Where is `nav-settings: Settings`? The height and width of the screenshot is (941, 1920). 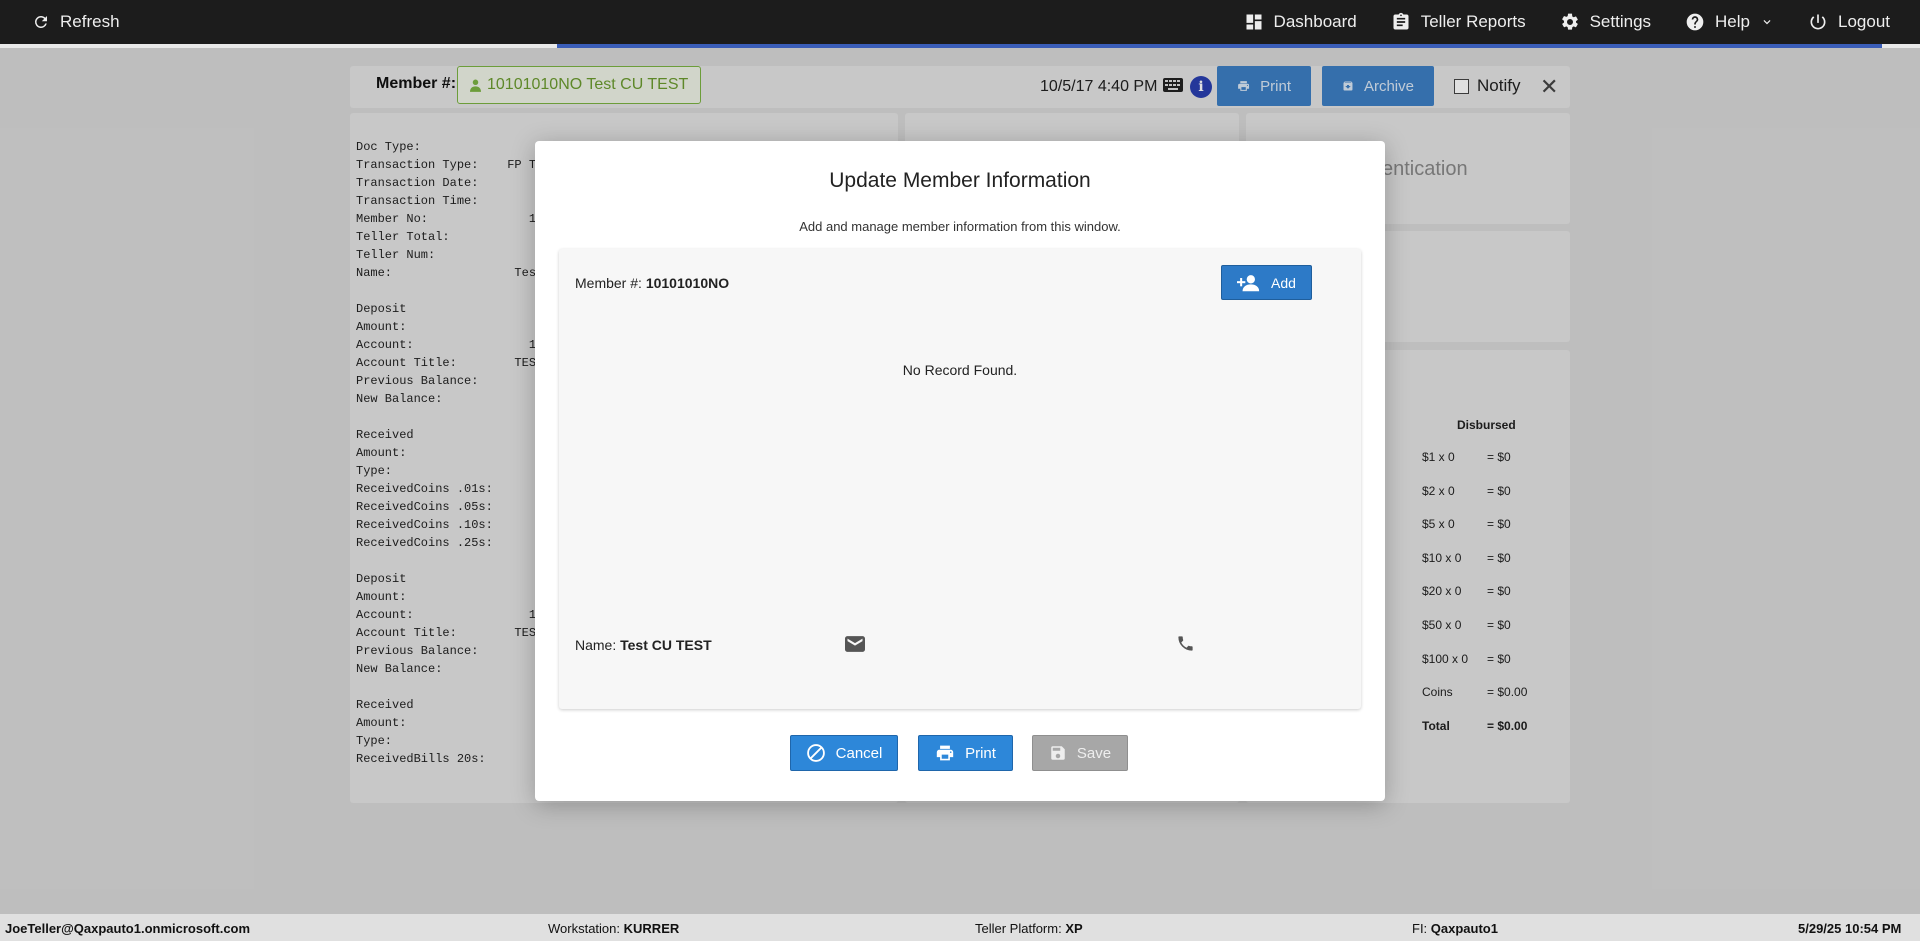
nav-settings: Settings is located at coordinates (1605, 22).